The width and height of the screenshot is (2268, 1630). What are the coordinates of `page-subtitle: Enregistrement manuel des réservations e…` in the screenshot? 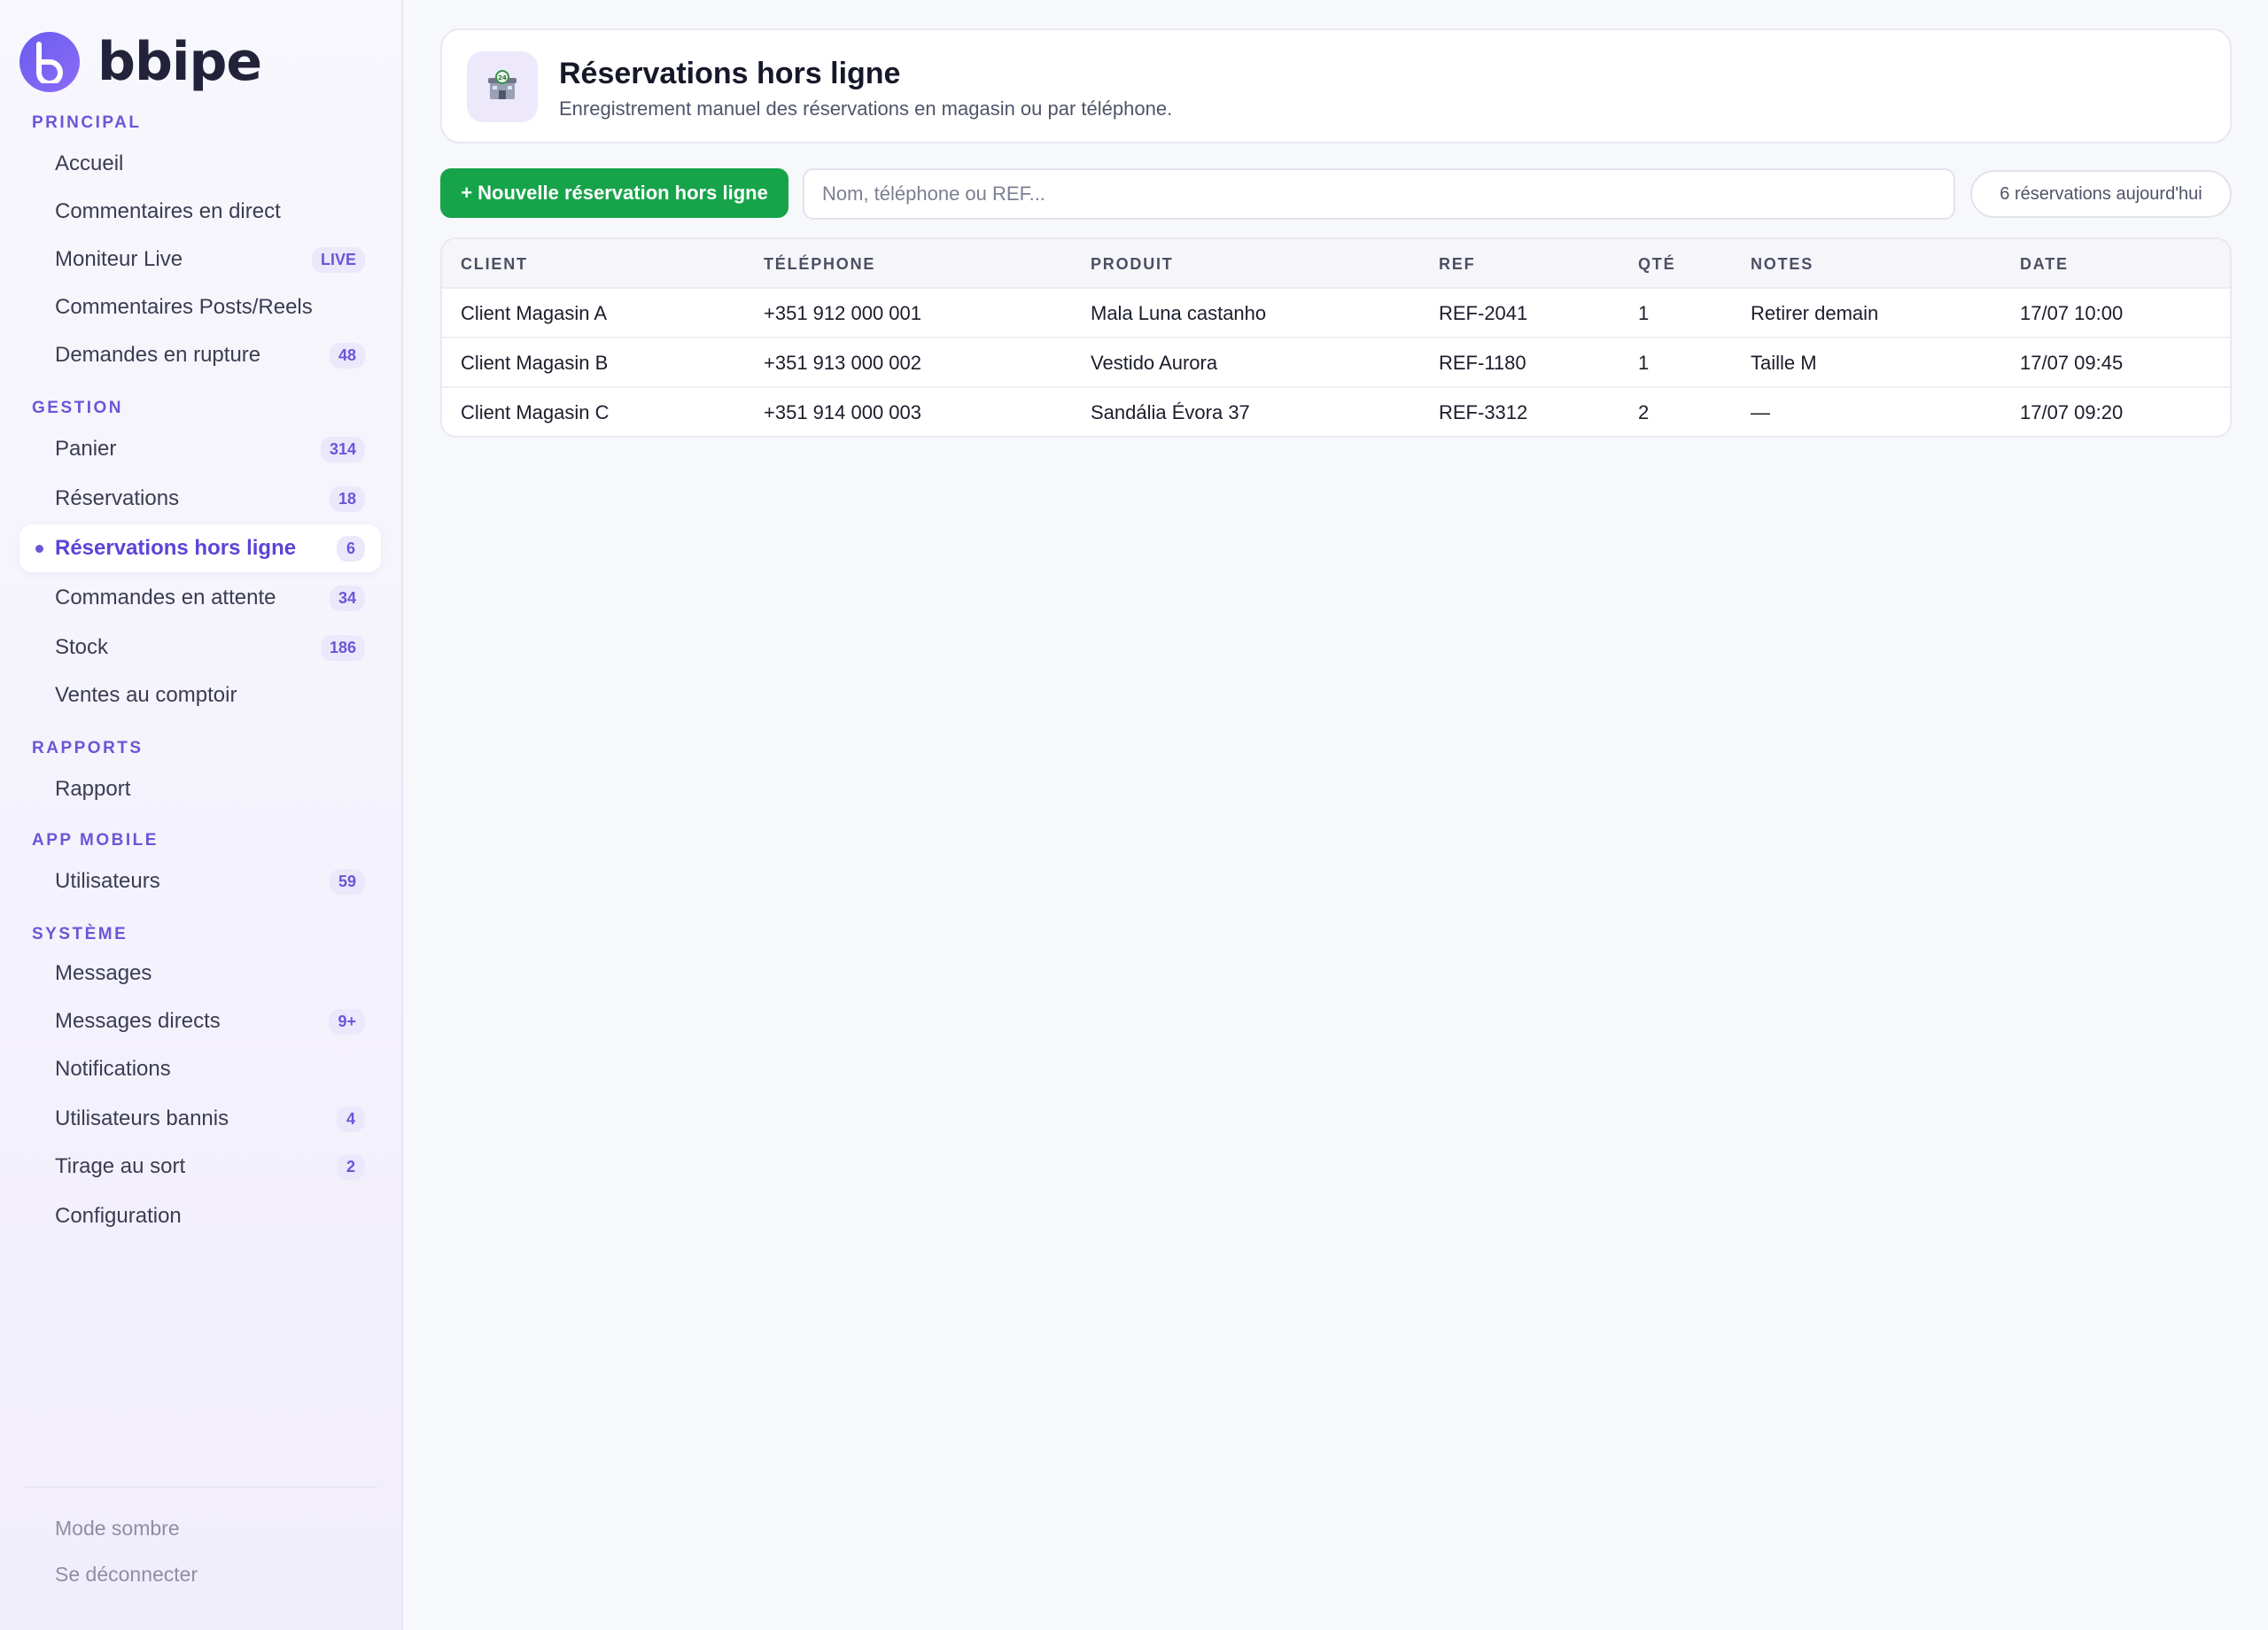 It's located at (866, 108).